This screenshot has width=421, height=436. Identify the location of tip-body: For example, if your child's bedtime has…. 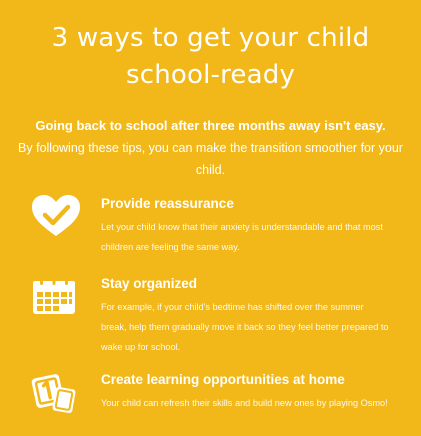
(245, 327).